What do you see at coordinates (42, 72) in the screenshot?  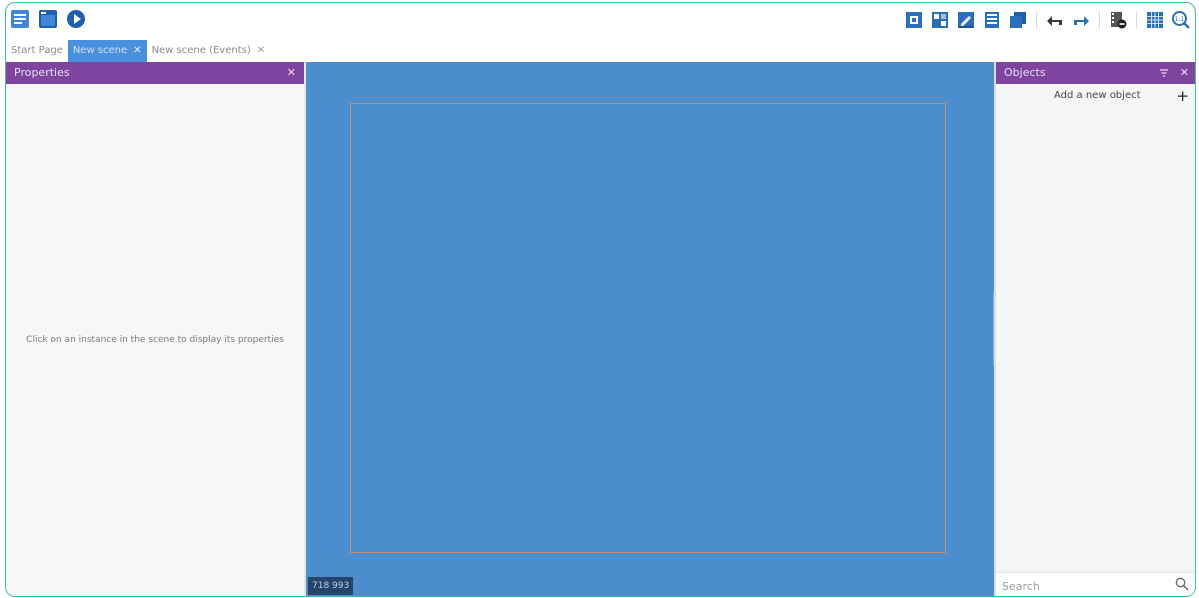 I see `properties-panel-title: Properties` at bounding box center [42, 72].